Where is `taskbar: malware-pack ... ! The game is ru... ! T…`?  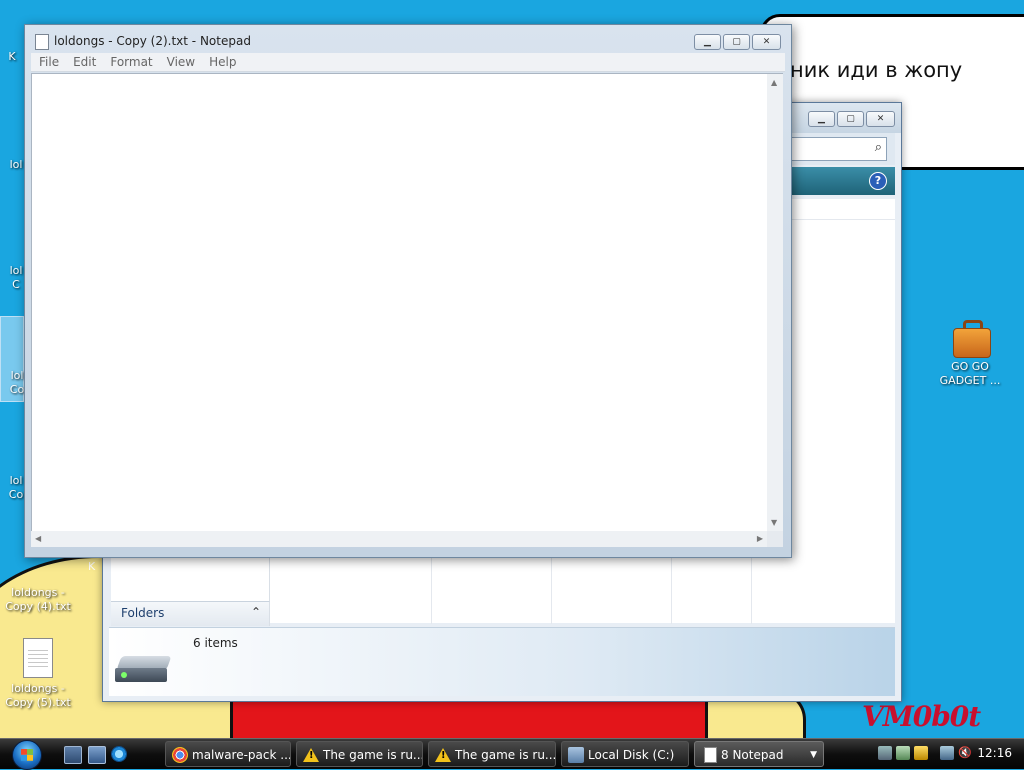 taskbar: malware-pack ... ! The game is ru... ! T… is located at coordinates (512, 754).